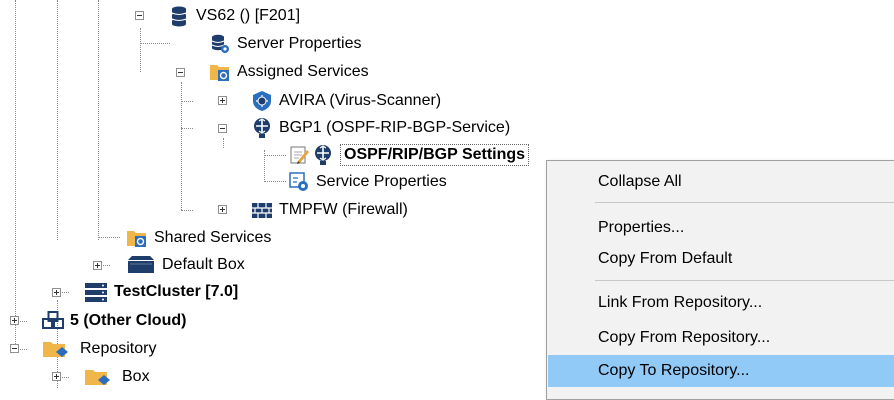 The width and height of the screenshot is (894, 400). I want to click on tree-node-server-properties: Server Properties, so click(285, 44).